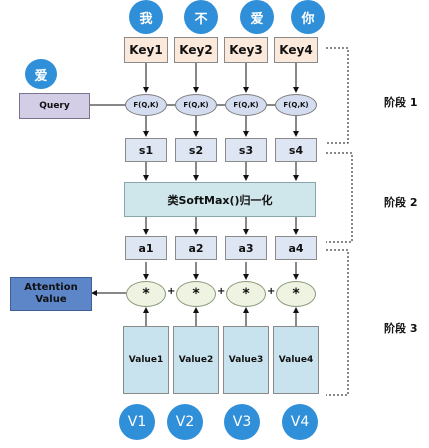 This screenshot has height=448, width=429. Describe the element at coordinates (401, 102) in the screenshot. I see `stage-label-1: 阶段 1` at that location.